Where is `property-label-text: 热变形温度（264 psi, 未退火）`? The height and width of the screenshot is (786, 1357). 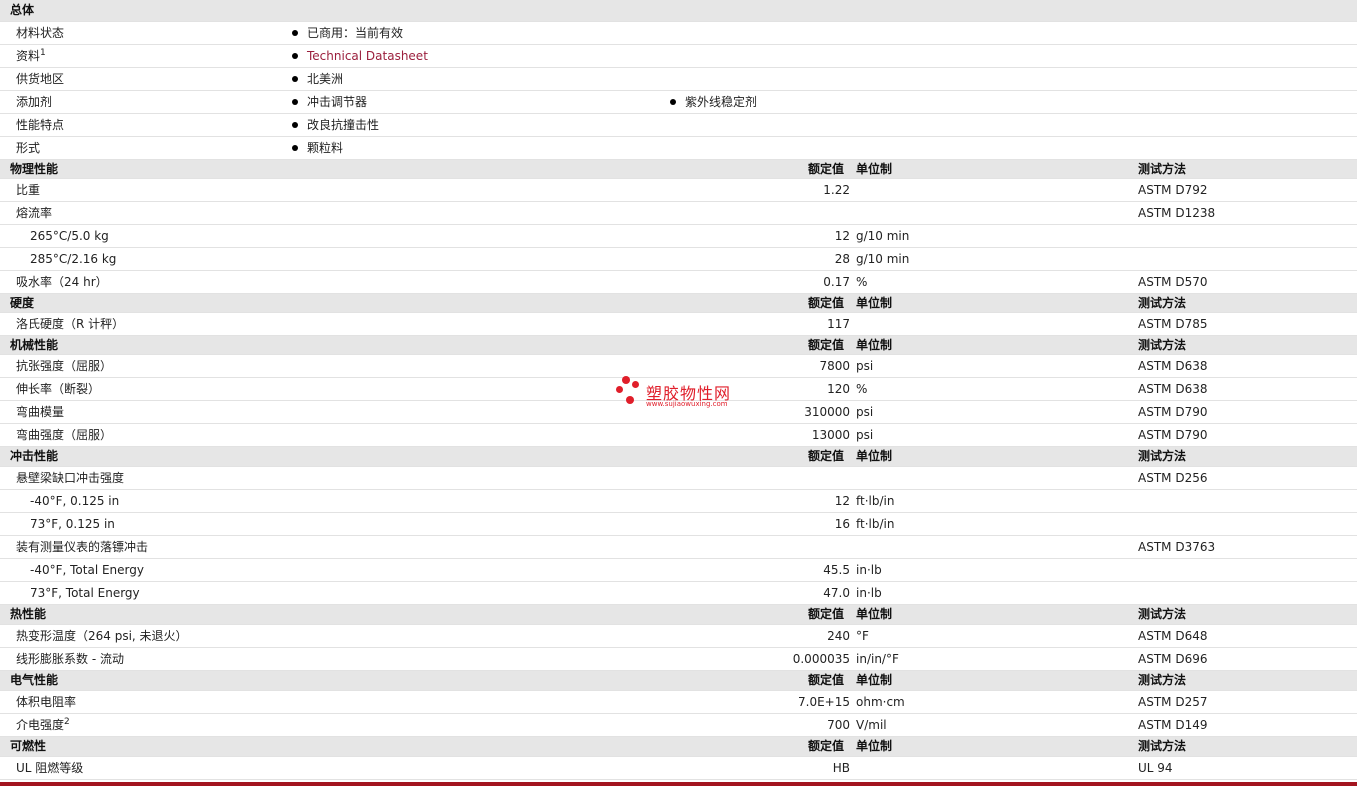 property-label-text: 热变形温度（264 psi, 未退火） is located at coordinates (102, 636).